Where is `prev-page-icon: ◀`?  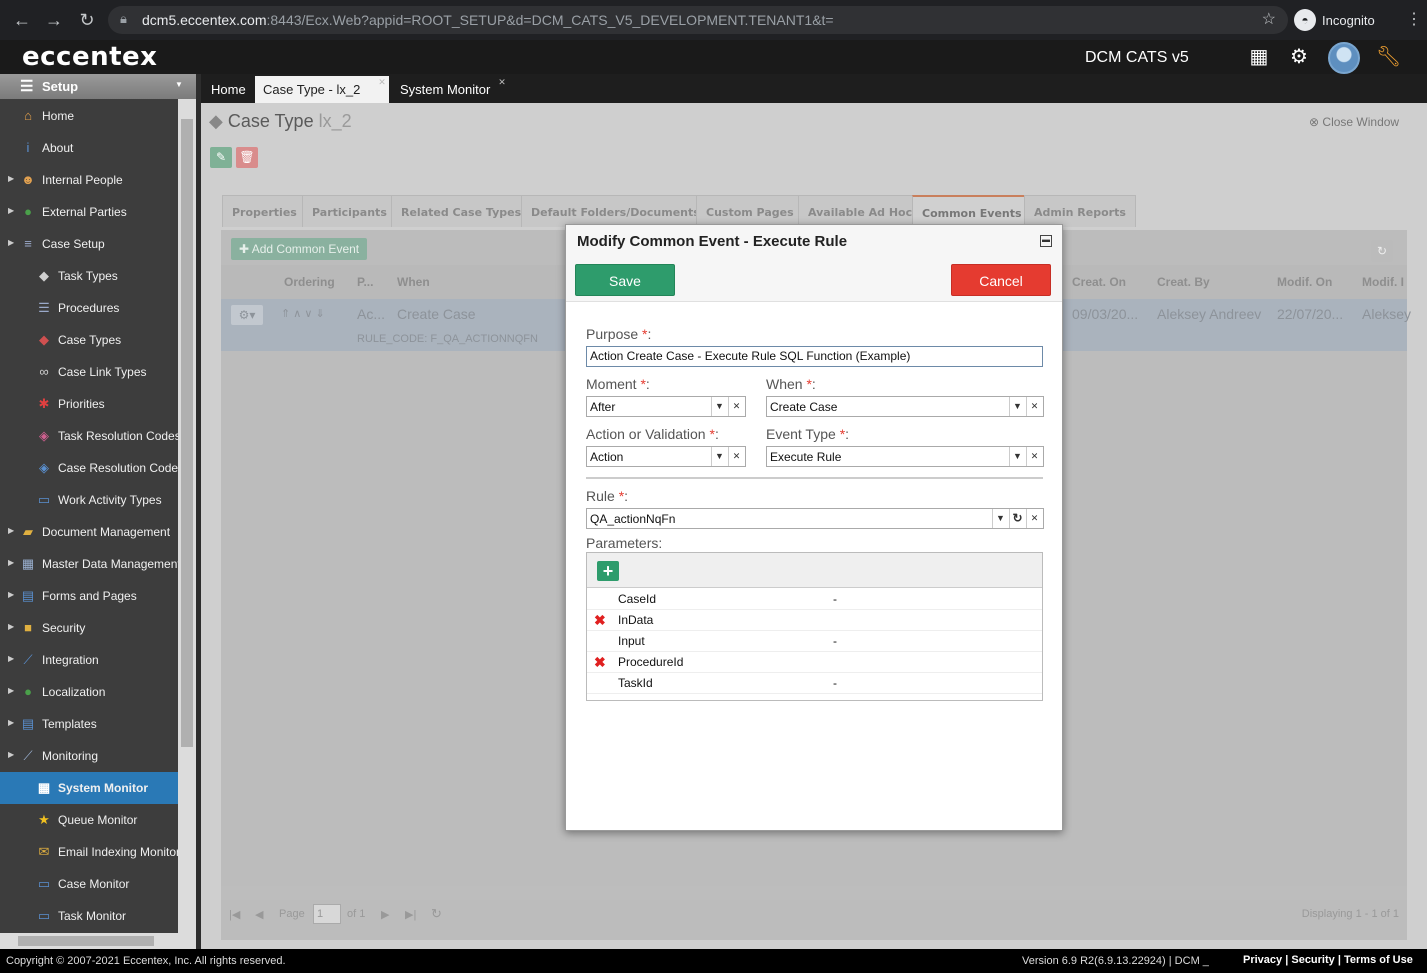
prev-page-icon: ◀ is located at coordinates (259, 914).